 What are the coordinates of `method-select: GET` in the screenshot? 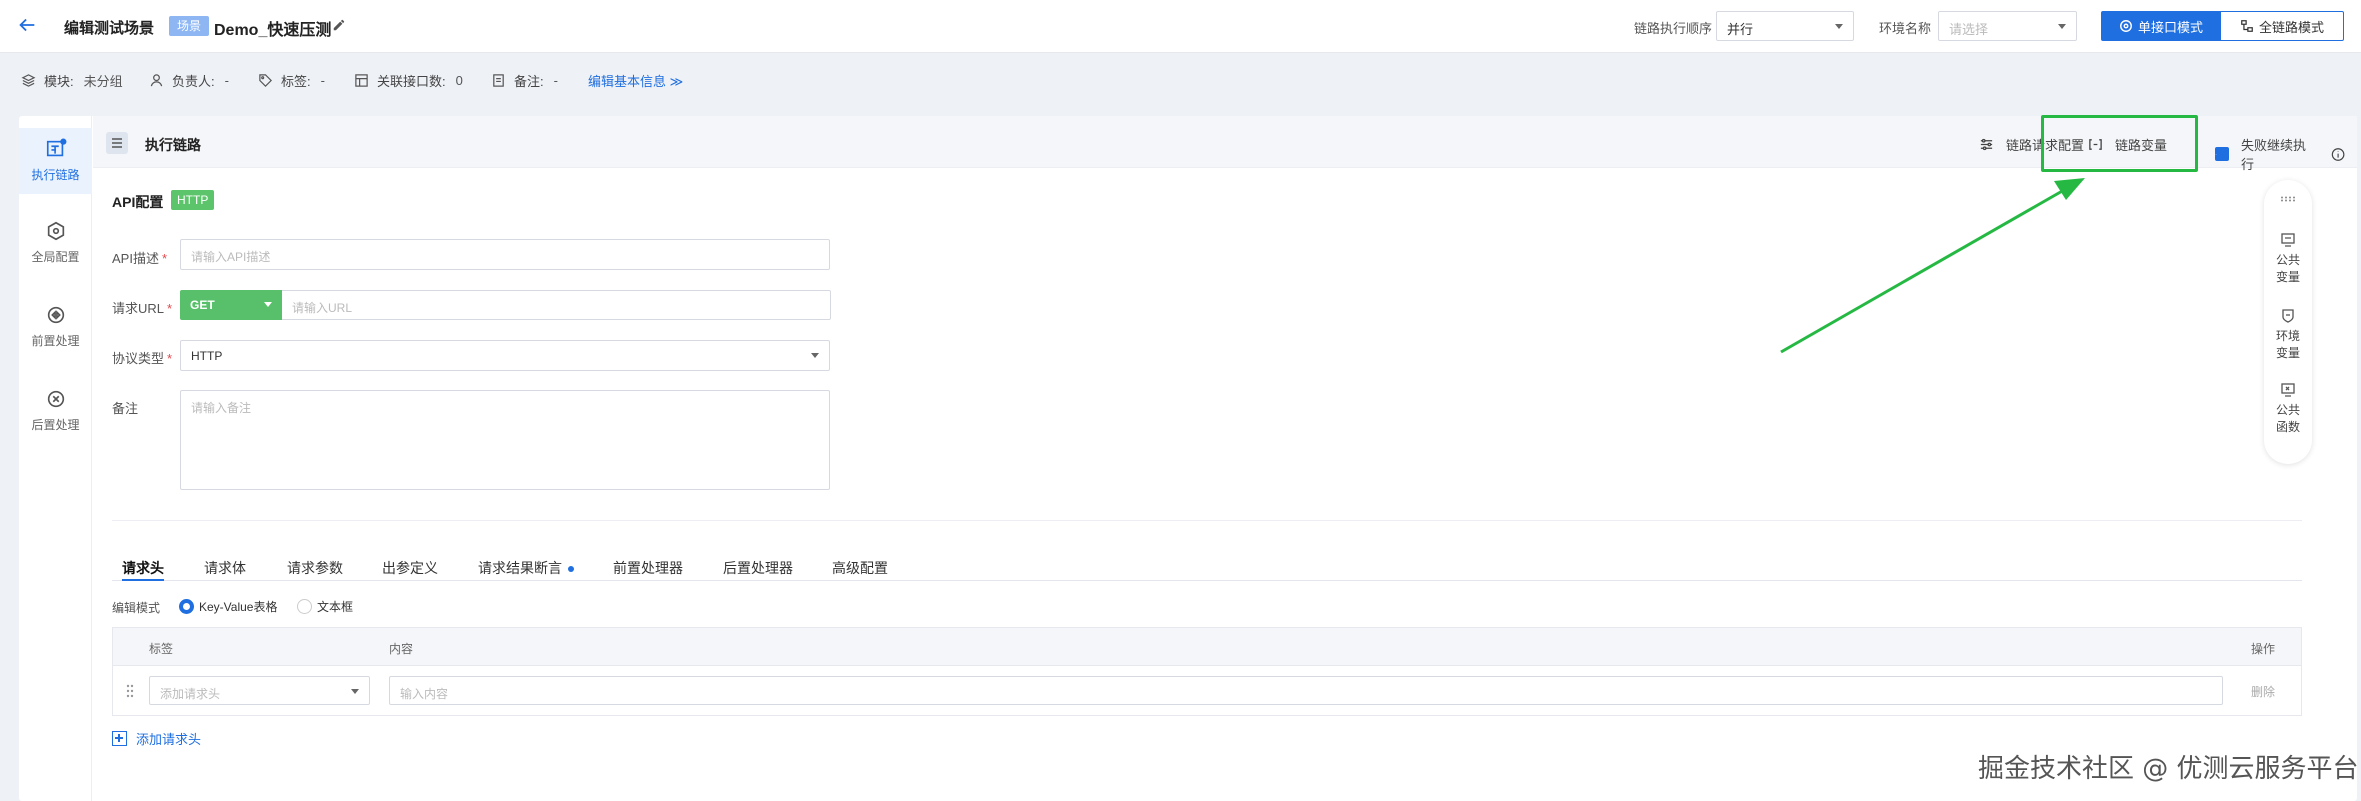 It's located at (231, 305).